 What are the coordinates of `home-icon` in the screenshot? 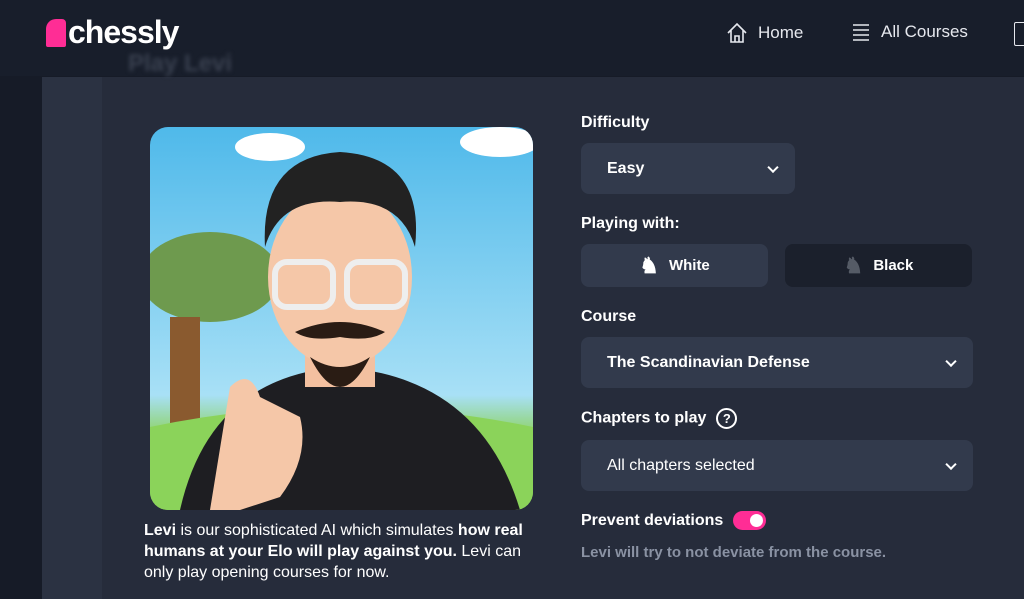 It's located at (737, 32).